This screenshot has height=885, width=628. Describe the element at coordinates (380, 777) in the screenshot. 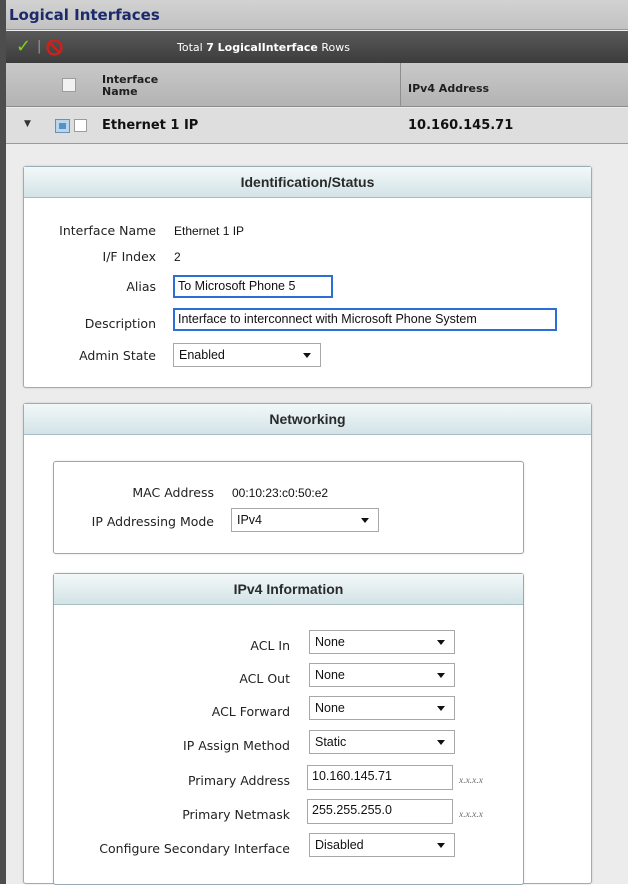

I see `primary-address-input: 10.160.145.71` at that location.